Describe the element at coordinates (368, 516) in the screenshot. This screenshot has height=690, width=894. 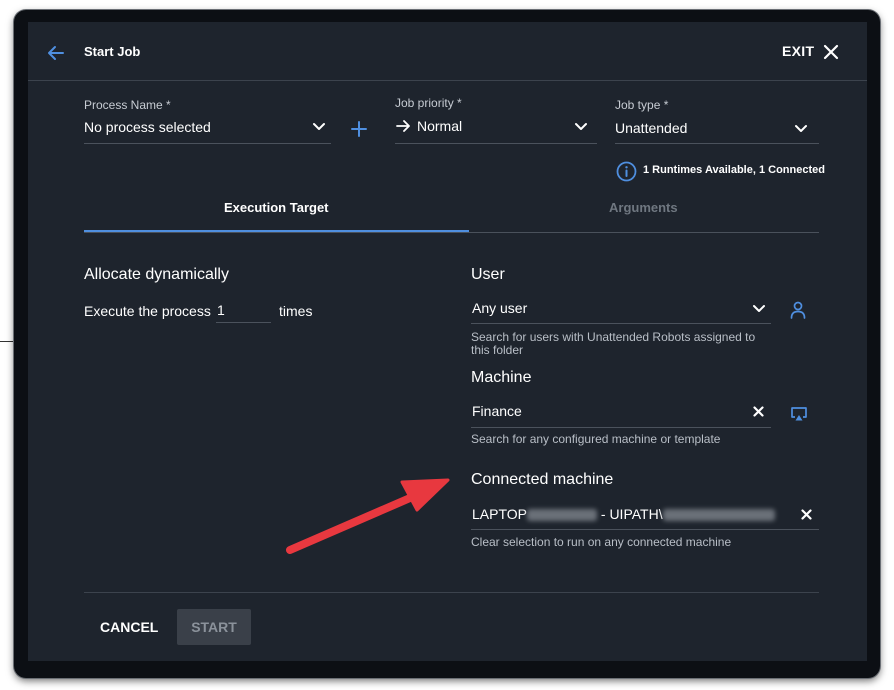
I see `annotation-arrow` at that location.